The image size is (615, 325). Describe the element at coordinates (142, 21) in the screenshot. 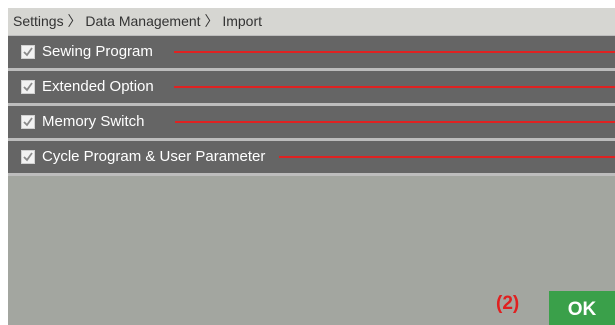

I see `breadcrumb-data-management: Data Management` at that location.